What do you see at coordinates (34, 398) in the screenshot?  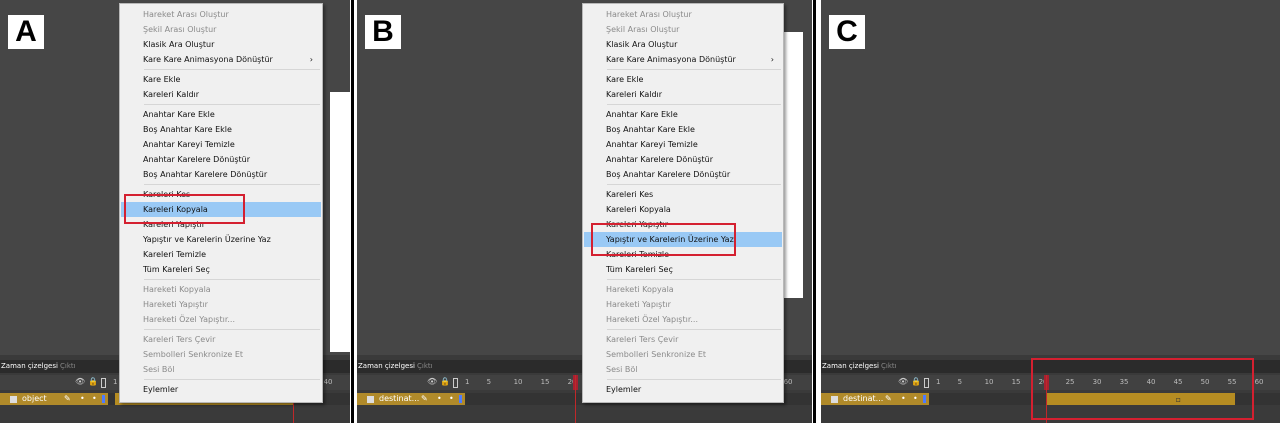 I see `layer-name: object` at bounding box center [34, 398].